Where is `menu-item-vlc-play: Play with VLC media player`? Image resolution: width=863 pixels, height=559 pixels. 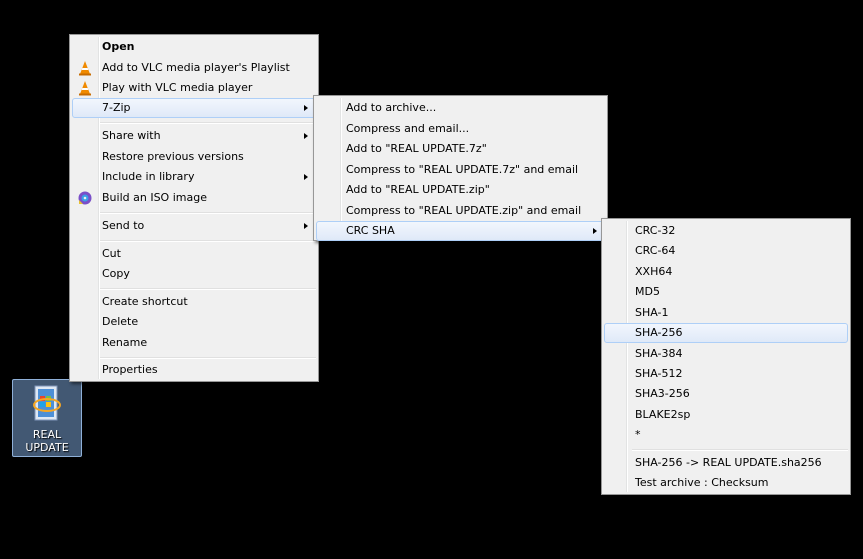 menu-item-vlc-play: Play with VLC media player is located at coordinates (194, 88).